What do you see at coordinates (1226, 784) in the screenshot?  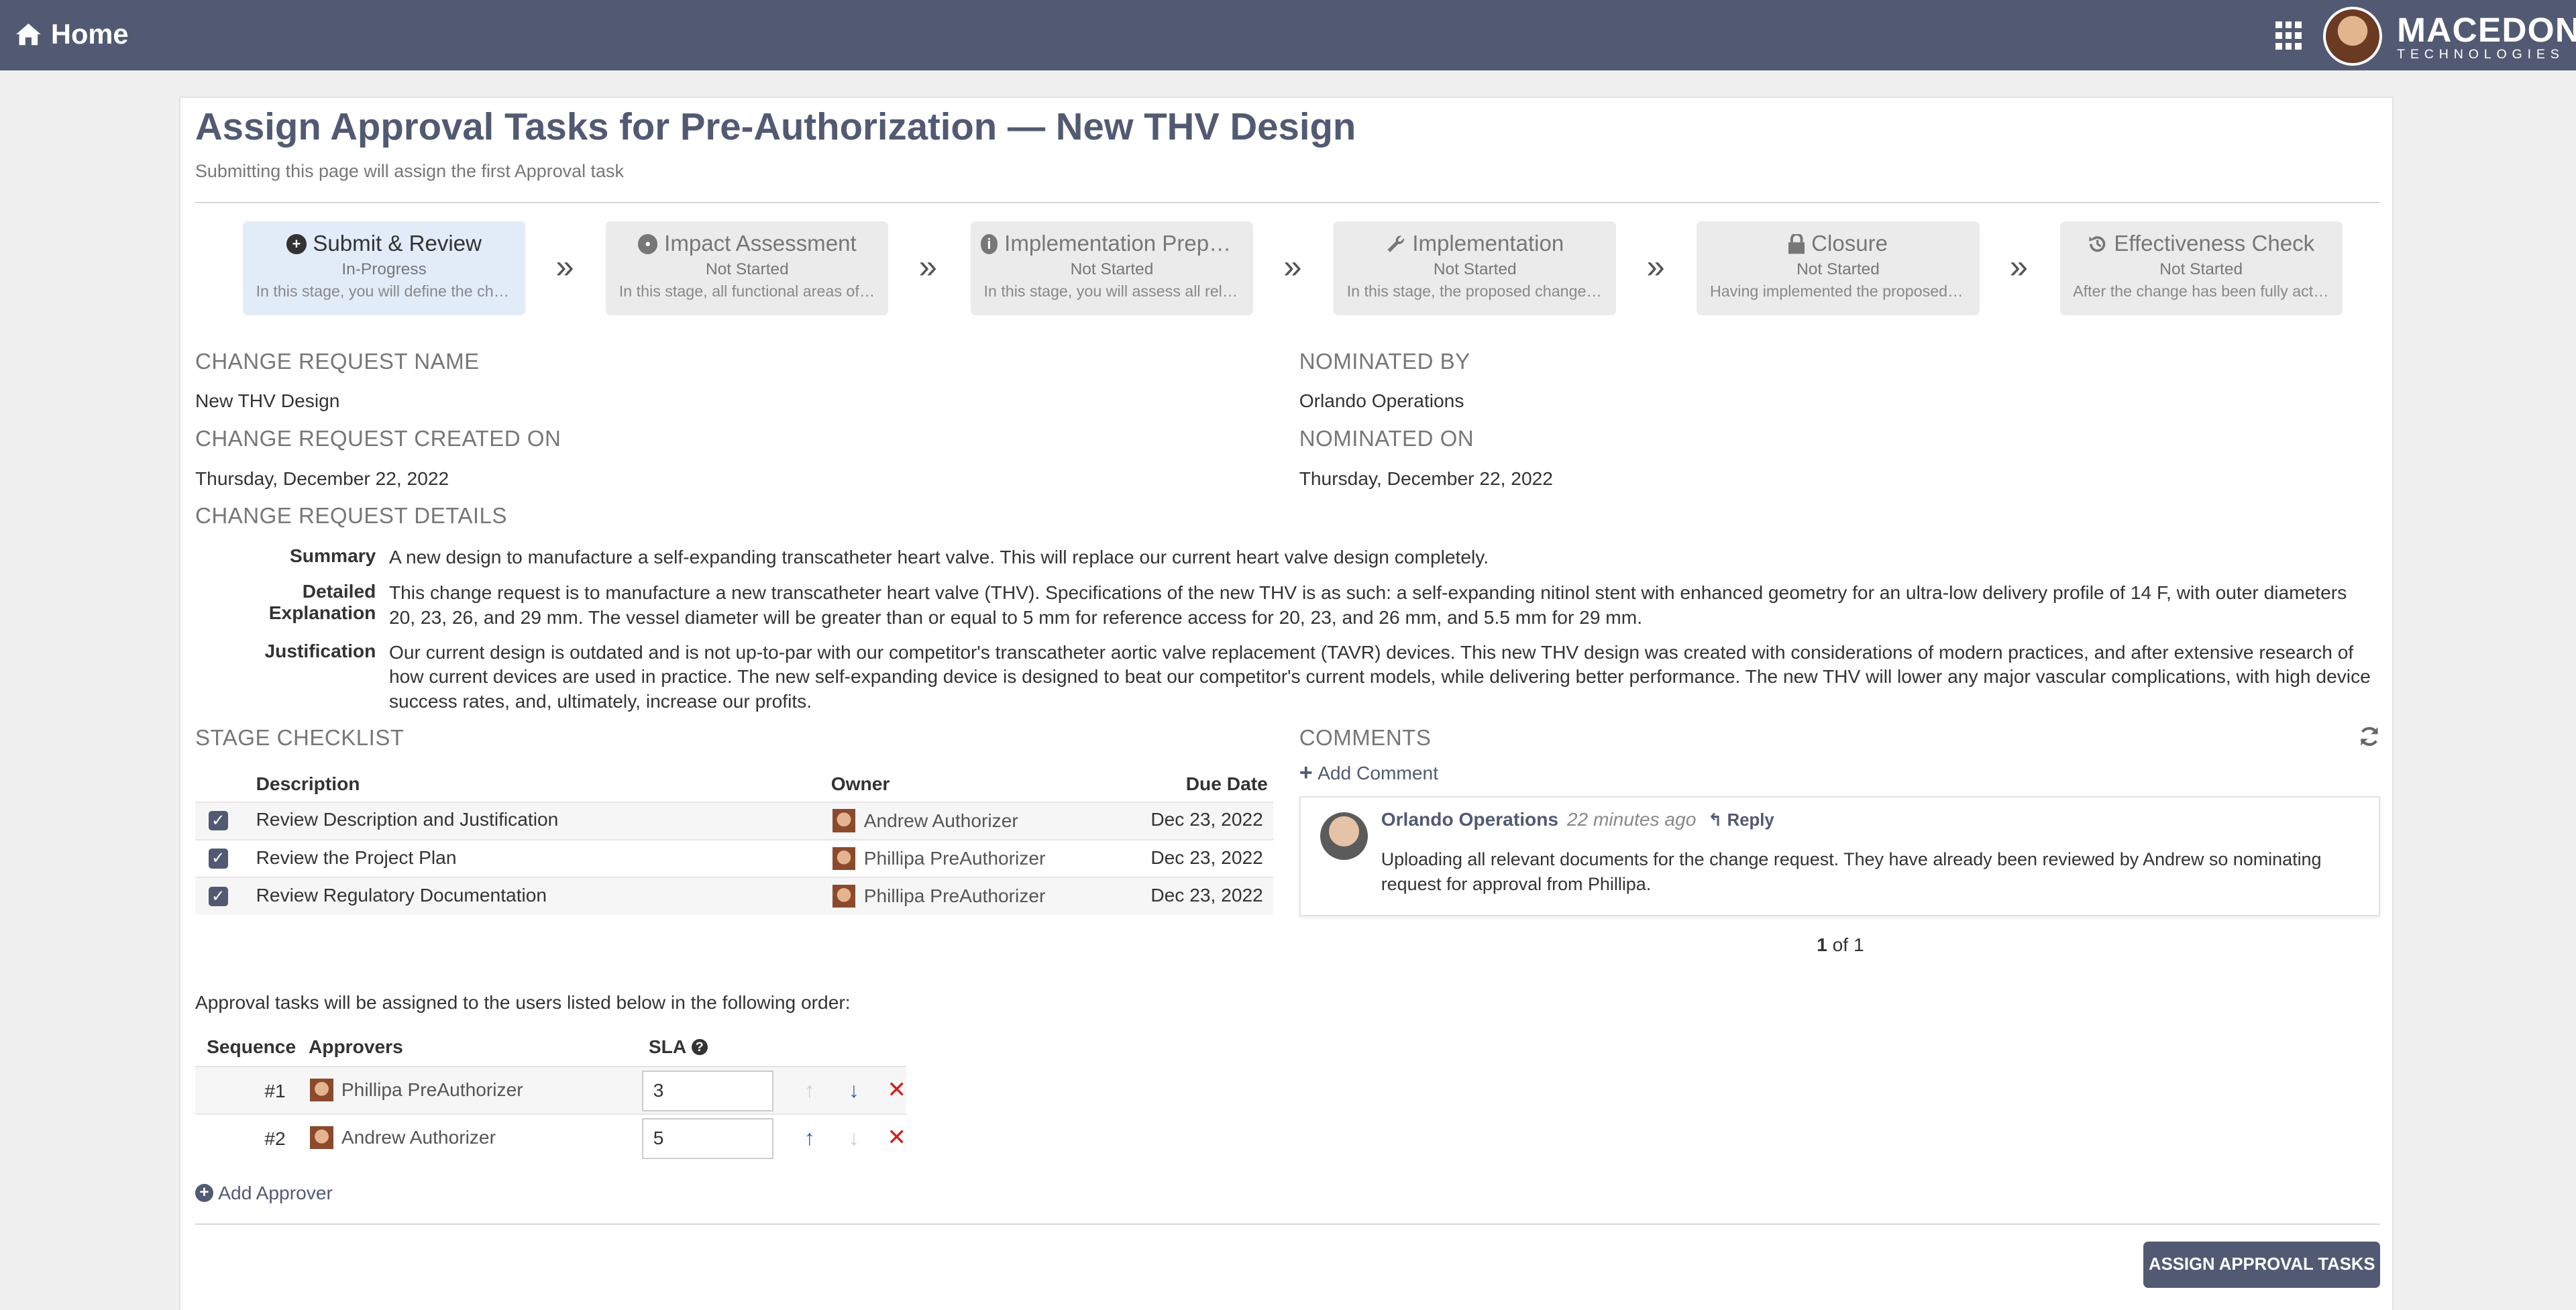 I see `checklist-header-due: Due Date` at bounding box center [1226, 784].